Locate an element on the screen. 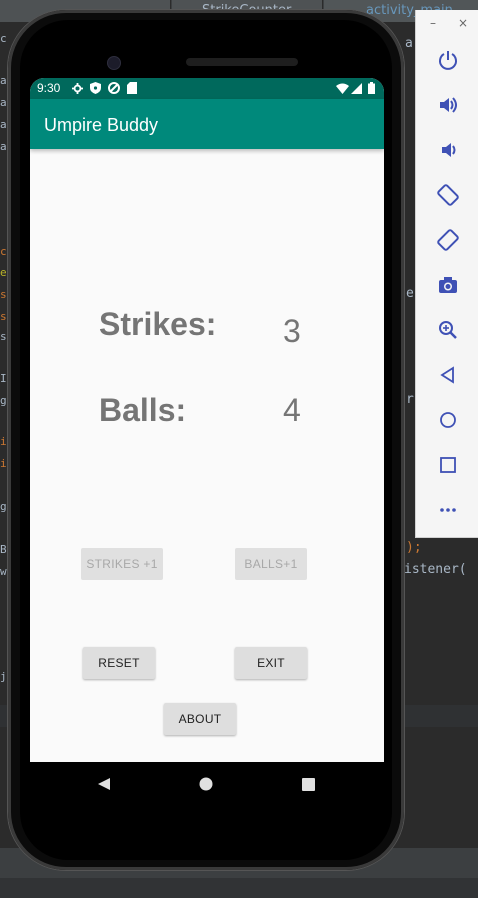  close-button: × is located at coordinates (463, 23).